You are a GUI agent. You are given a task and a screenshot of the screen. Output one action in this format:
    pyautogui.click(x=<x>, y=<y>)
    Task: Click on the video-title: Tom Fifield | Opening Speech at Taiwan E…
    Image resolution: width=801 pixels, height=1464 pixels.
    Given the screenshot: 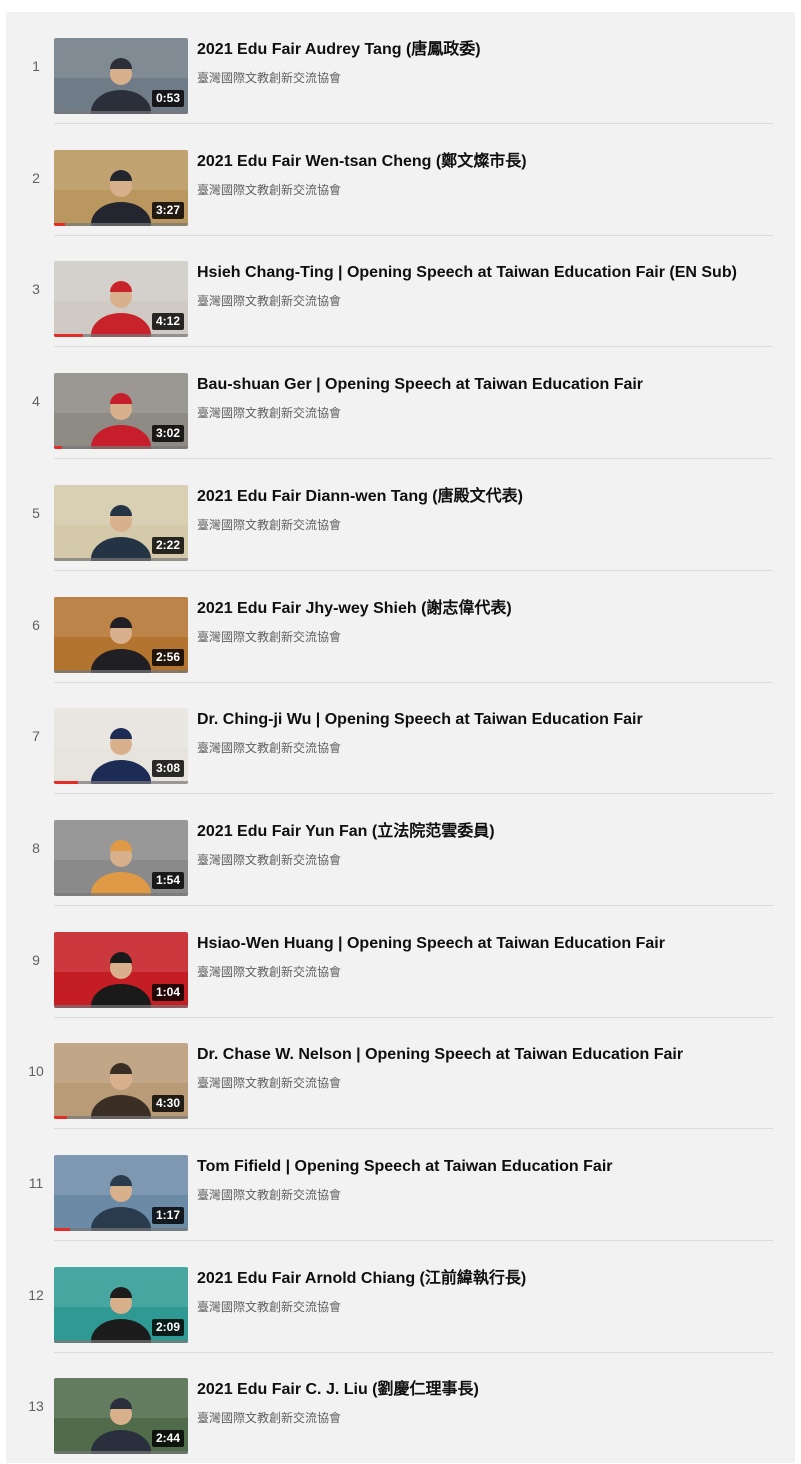 What is the action you would take?
    pyautogui.click(x=492, y=1167)
    